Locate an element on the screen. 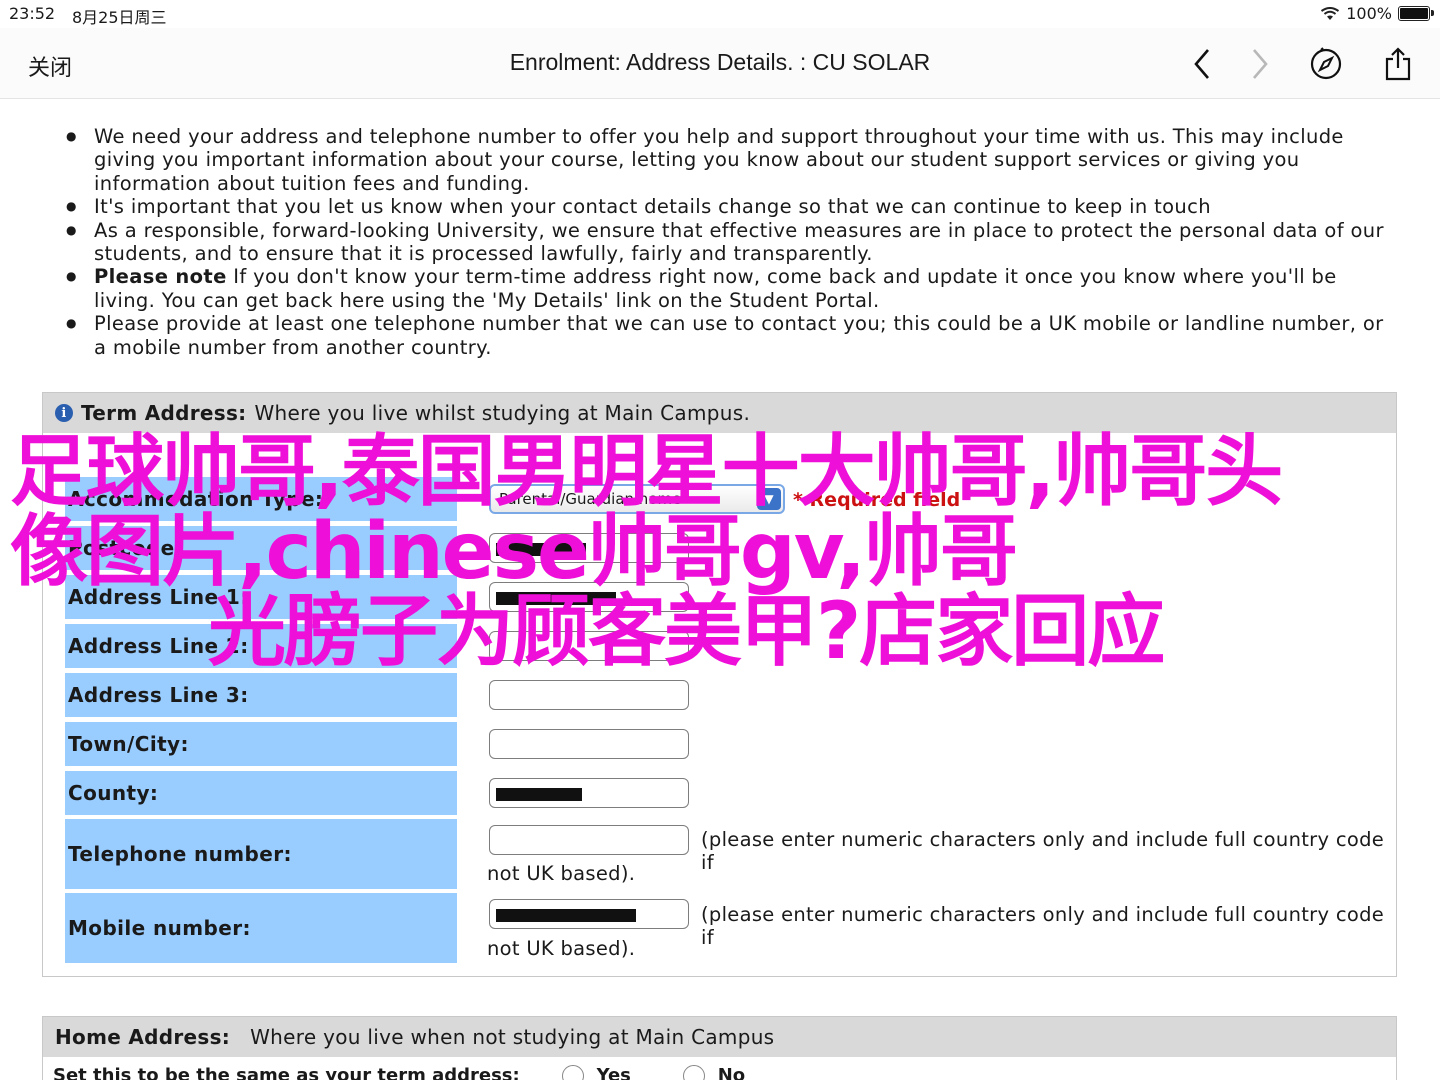 This screenshot has width=1440, height=1080. forward-button is located at coordinates (1260, 64).